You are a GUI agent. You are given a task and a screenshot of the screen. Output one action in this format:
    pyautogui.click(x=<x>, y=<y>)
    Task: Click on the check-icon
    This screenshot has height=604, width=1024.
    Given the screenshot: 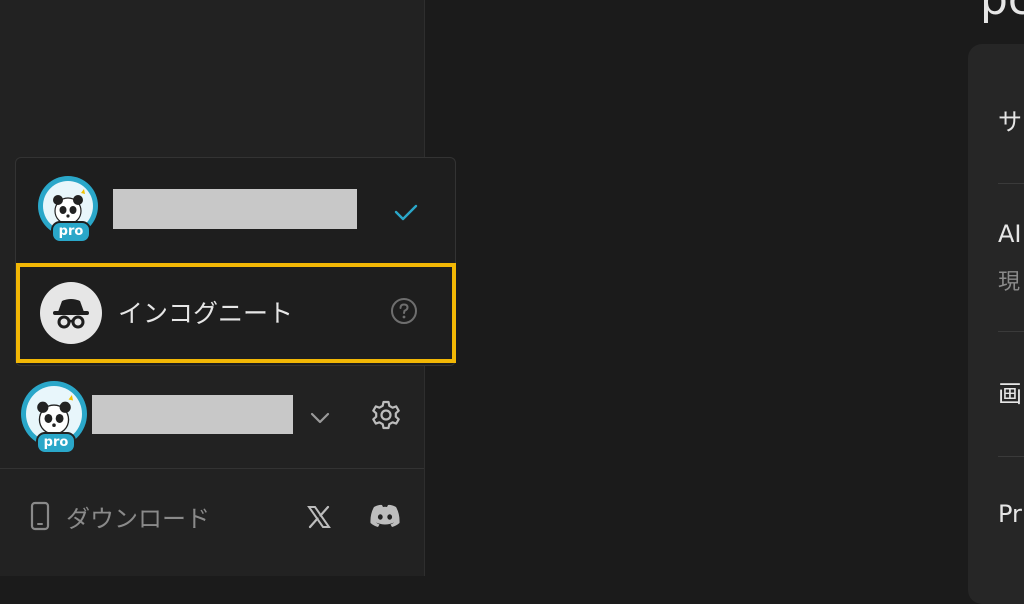 What is the action you would take?
    pyautogui.click(x=406, y=212)
    